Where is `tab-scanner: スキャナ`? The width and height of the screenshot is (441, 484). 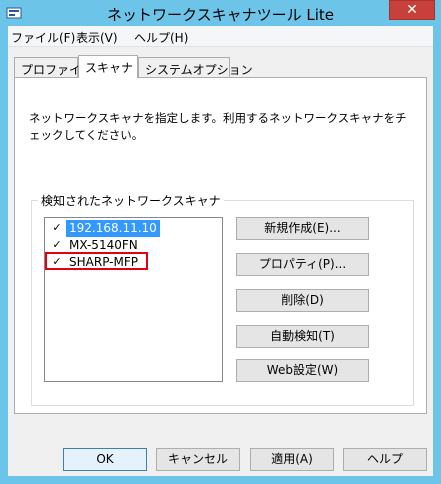 tab-scanner: スキャナ is located at coordinates (108, 66).